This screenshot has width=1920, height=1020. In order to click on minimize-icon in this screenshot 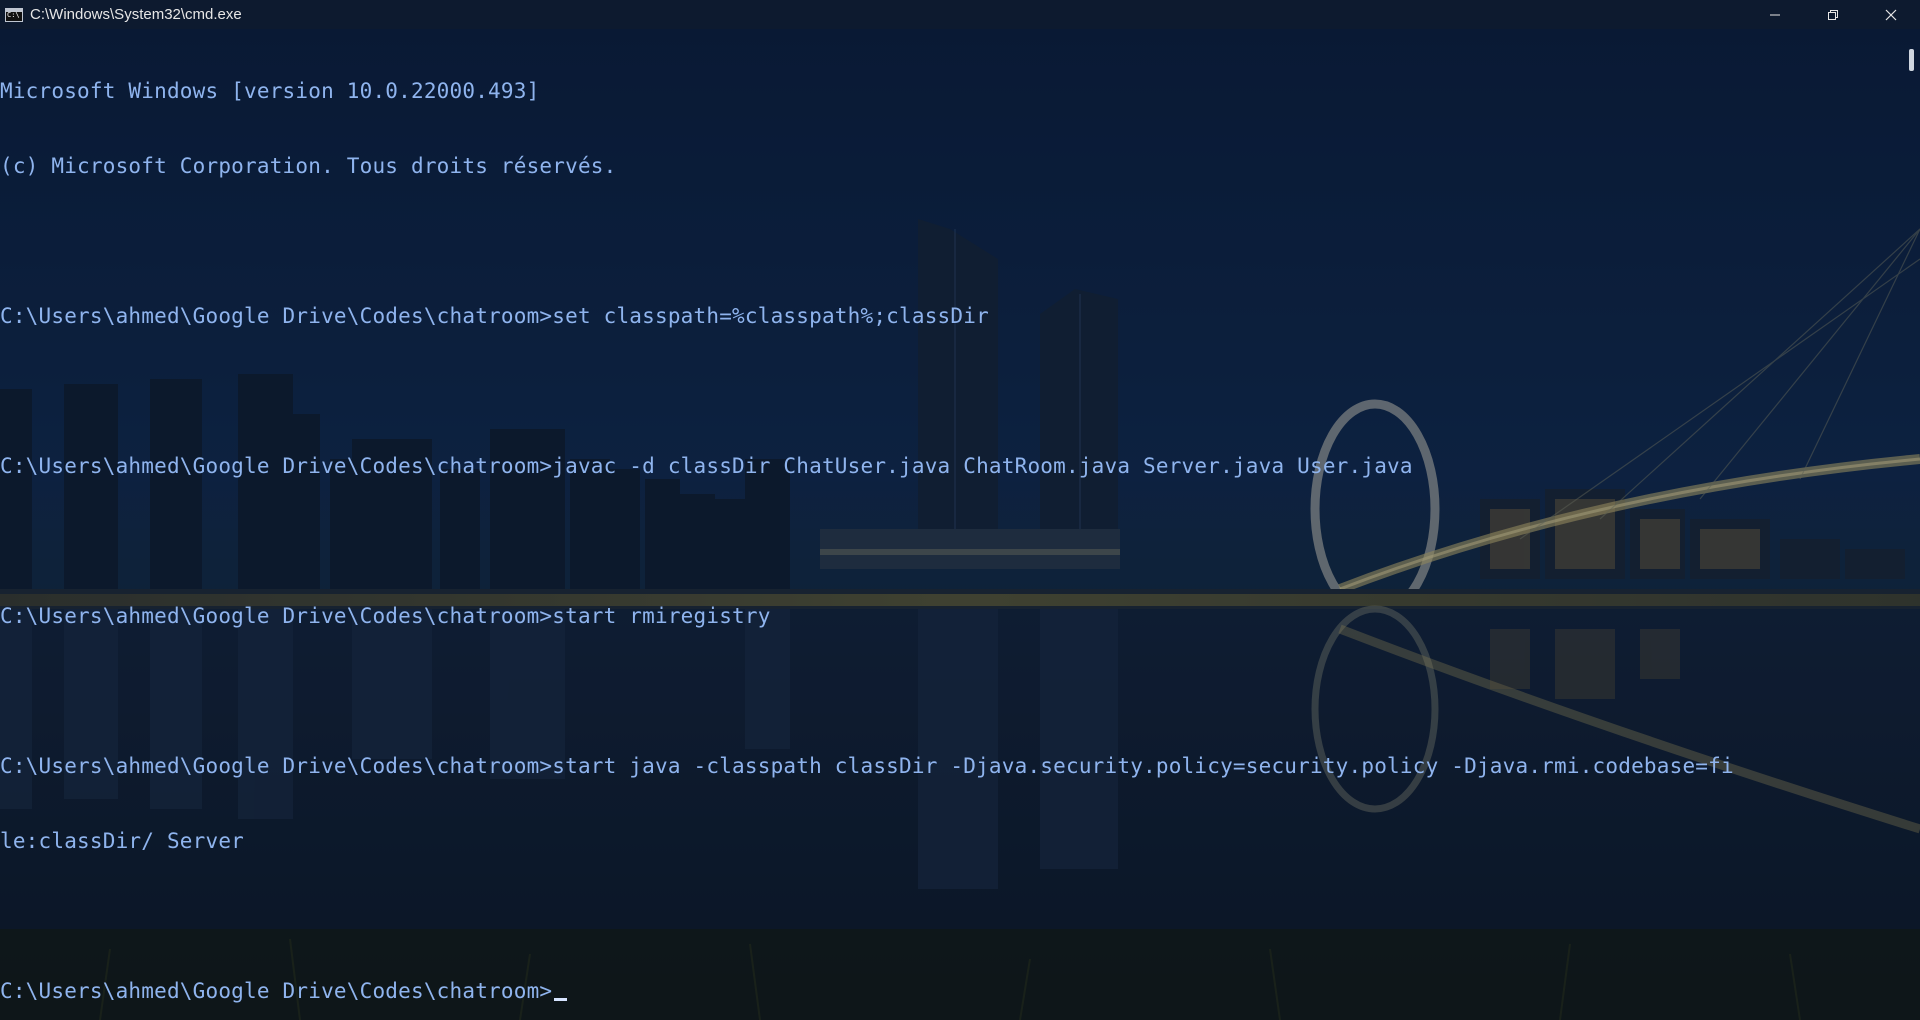, I will do `click(1775, 14)`.